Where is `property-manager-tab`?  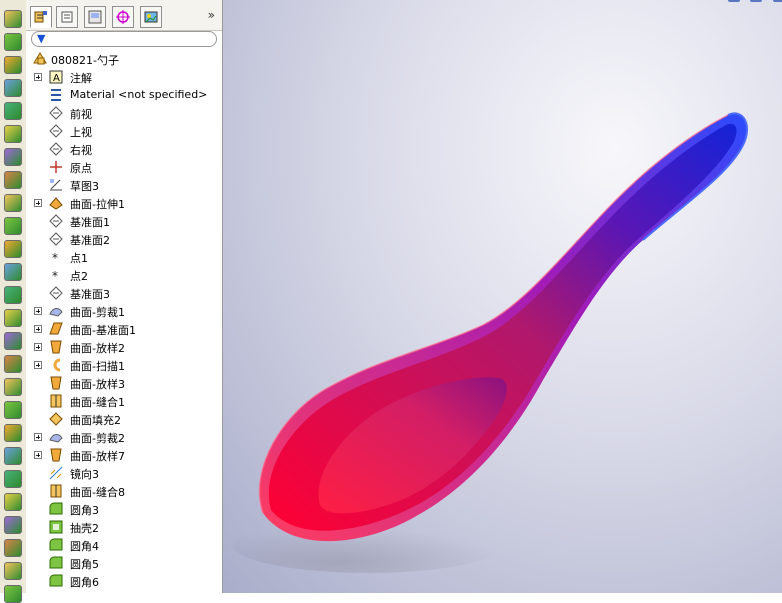
property-manager-tab is located at coordinates (67, 17).